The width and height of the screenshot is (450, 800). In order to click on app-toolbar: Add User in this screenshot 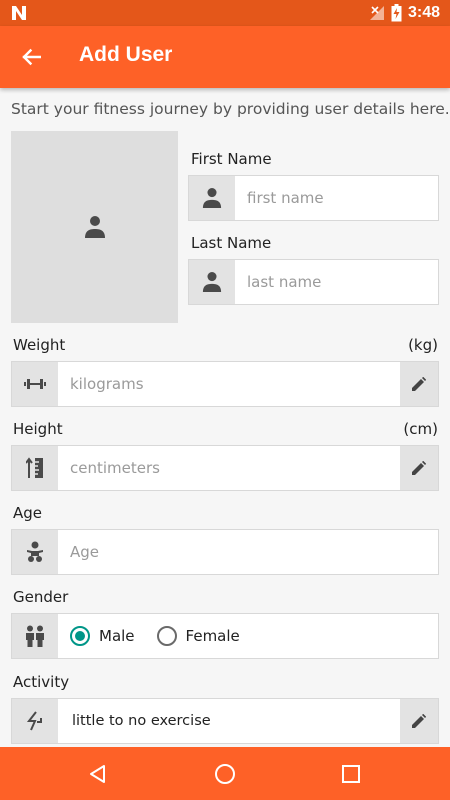, I will do `click(225, 57)`.